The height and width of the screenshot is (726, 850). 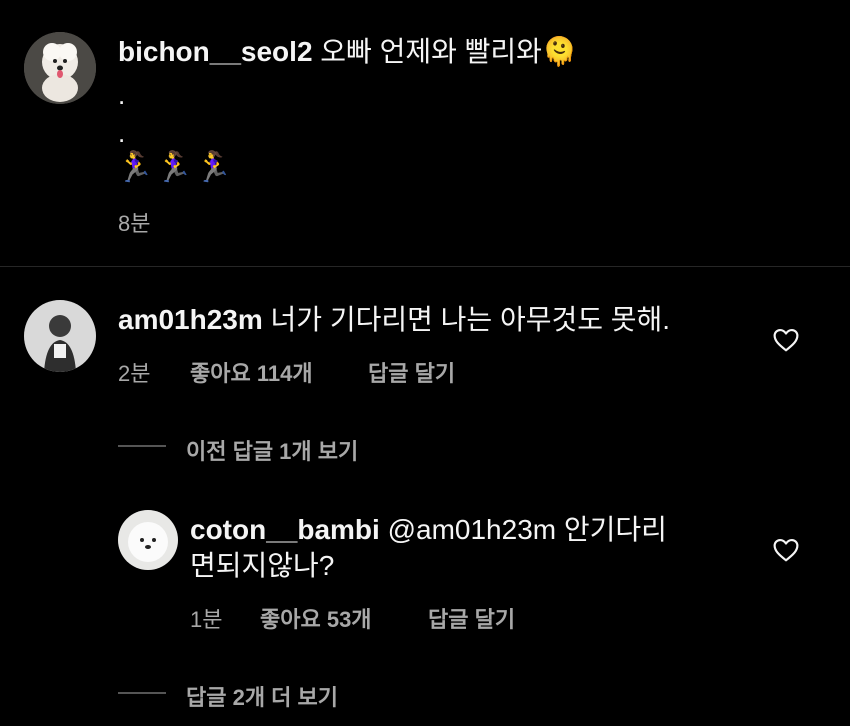 What do you see at coordinates (251, 372) in the screenshot?
I see `comment-2-likes: 좋아요 114개` at bounding box center [251, 372].